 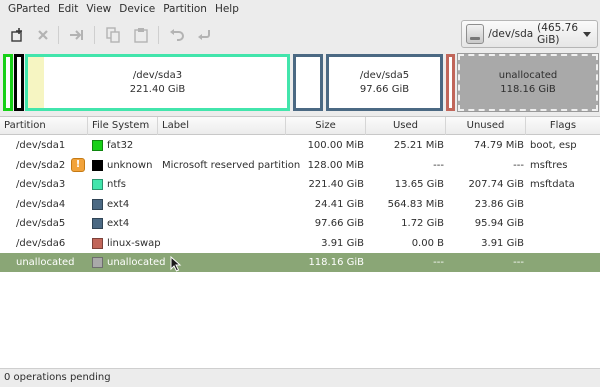 I want to click on flags-cell: boot, esp, so click(x=553, y=145).